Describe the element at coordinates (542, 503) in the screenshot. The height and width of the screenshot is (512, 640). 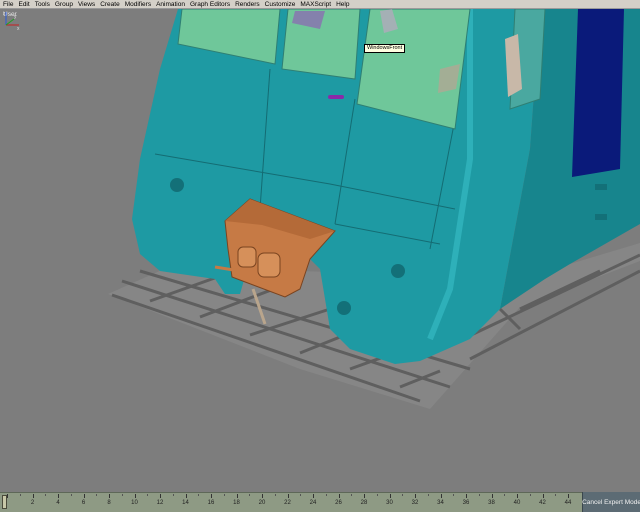
I see `time-tick-label: 42` at that location.